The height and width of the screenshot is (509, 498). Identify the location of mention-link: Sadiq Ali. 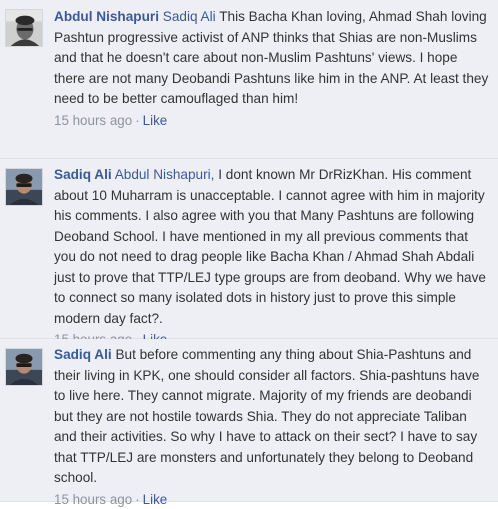
(189, 16).